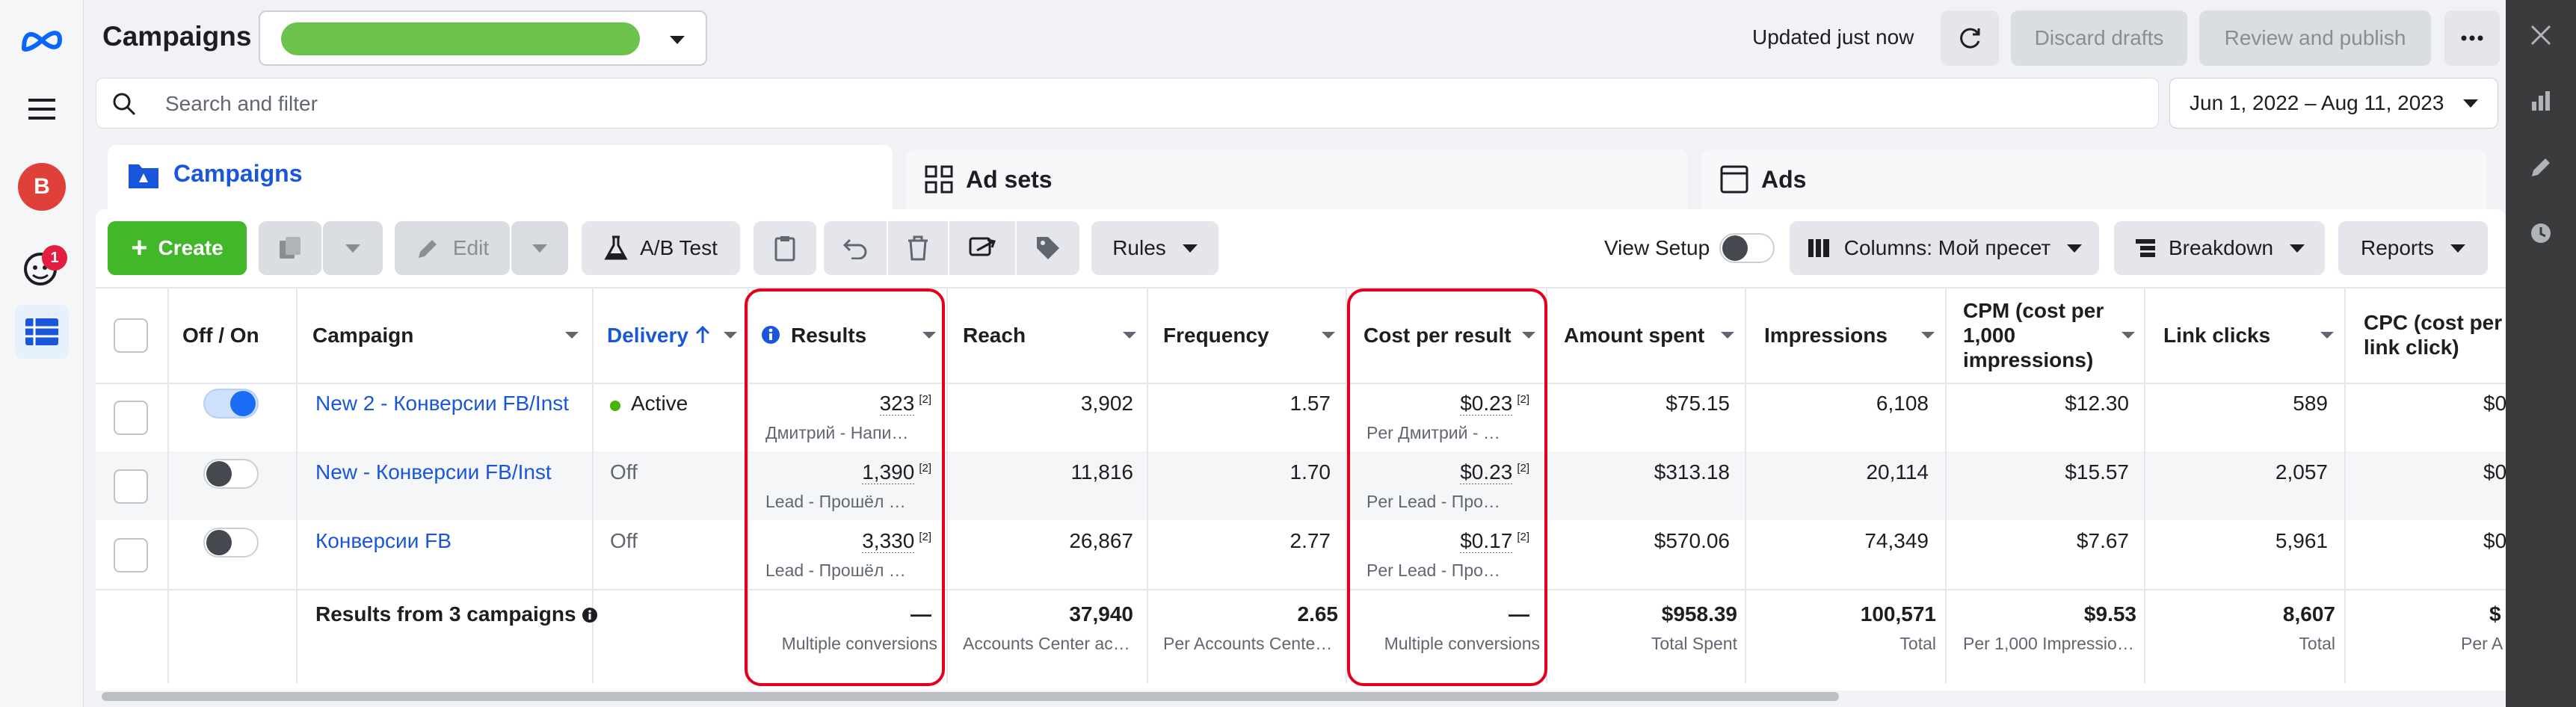 The height and width of the screenshot is (707, 2576). Describe the element at coordinates (2109, 614) in the screenshot. I see `totals-cpm: $9.53` at that location.